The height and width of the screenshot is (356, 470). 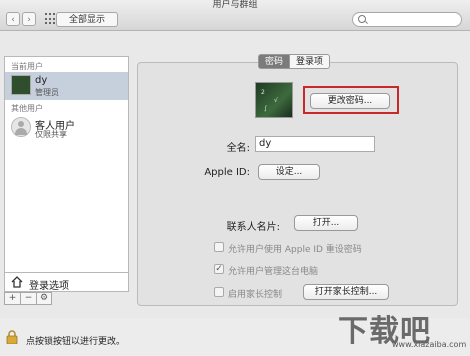 I want to click on guest-user-icon, so click(x=21, y=127).